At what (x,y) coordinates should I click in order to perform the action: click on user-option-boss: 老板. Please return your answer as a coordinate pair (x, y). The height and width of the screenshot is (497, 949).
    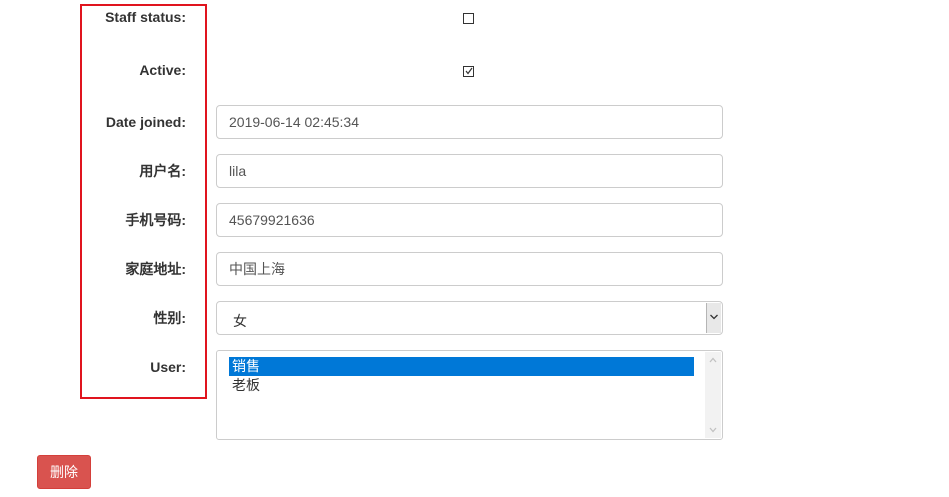
    Looking at the image, I should click on (461, 385).